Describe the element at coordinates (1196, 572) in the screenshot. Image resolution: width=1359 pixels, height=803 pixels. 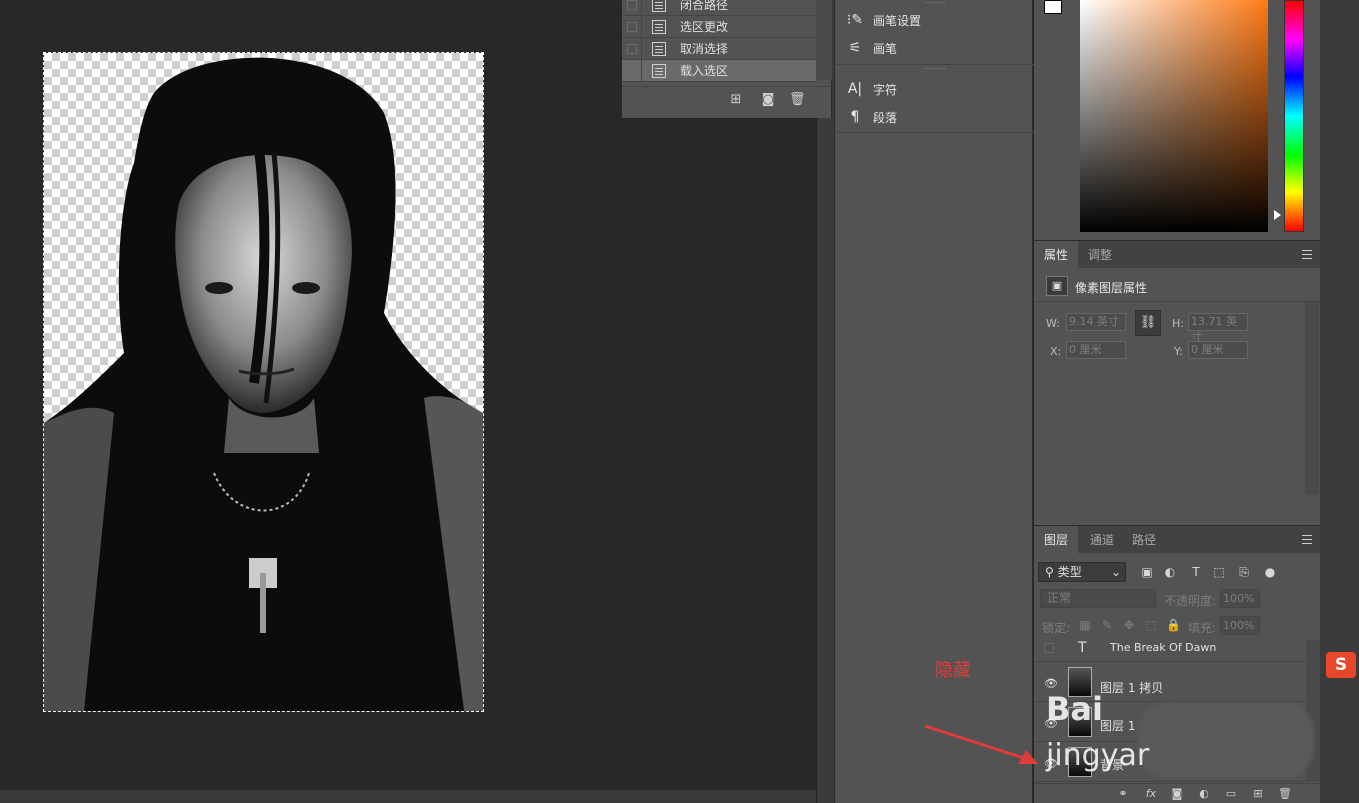
I see `filter-type-icon: T` at that location.